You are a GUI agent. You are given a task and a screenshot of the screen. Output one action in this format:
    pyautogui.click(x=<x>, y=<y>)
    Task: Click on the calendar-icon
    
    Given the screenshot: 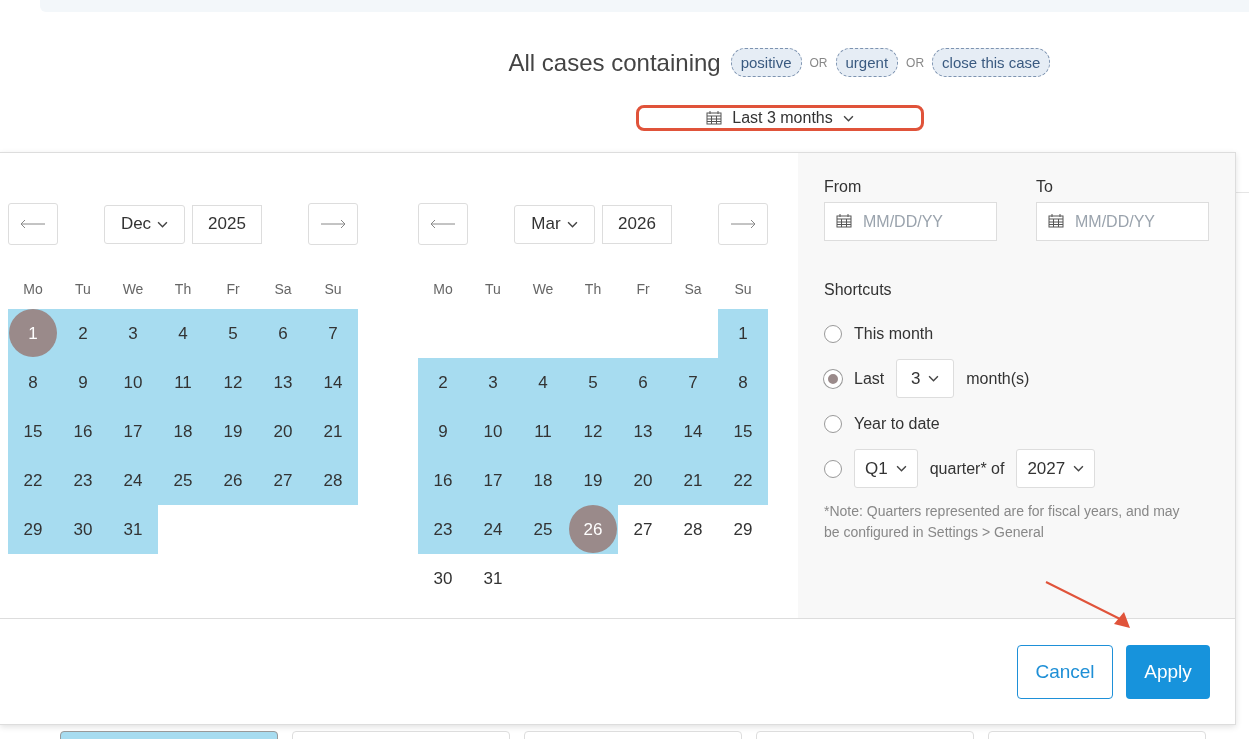 What is the action you would take?
    pyautogui.click(x=714, y=118)
    